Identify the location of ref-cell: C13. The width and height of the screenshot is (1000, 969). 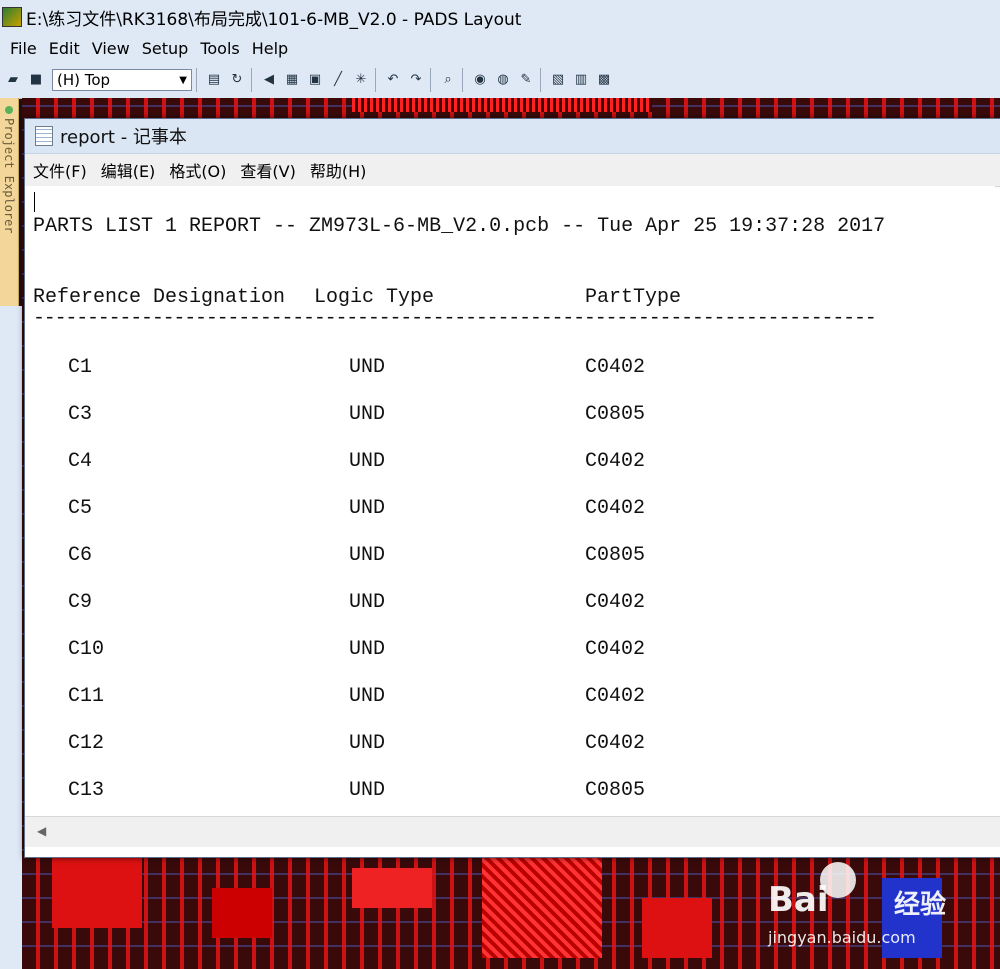
(86, 790).